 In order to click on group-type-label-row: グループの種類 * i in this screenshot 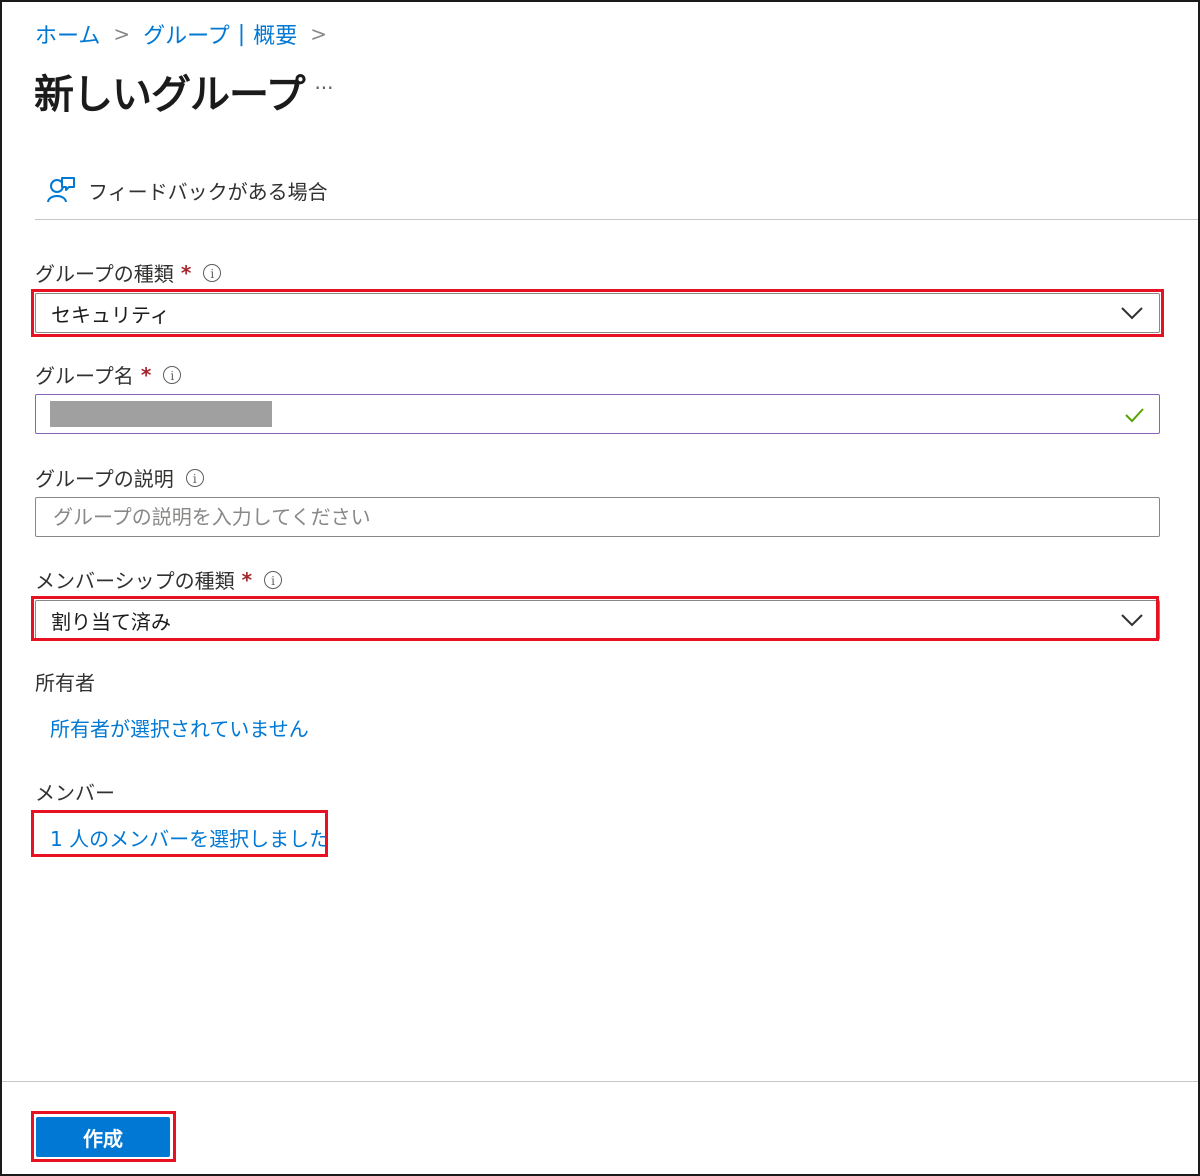, I will do `click(128, 272)`.